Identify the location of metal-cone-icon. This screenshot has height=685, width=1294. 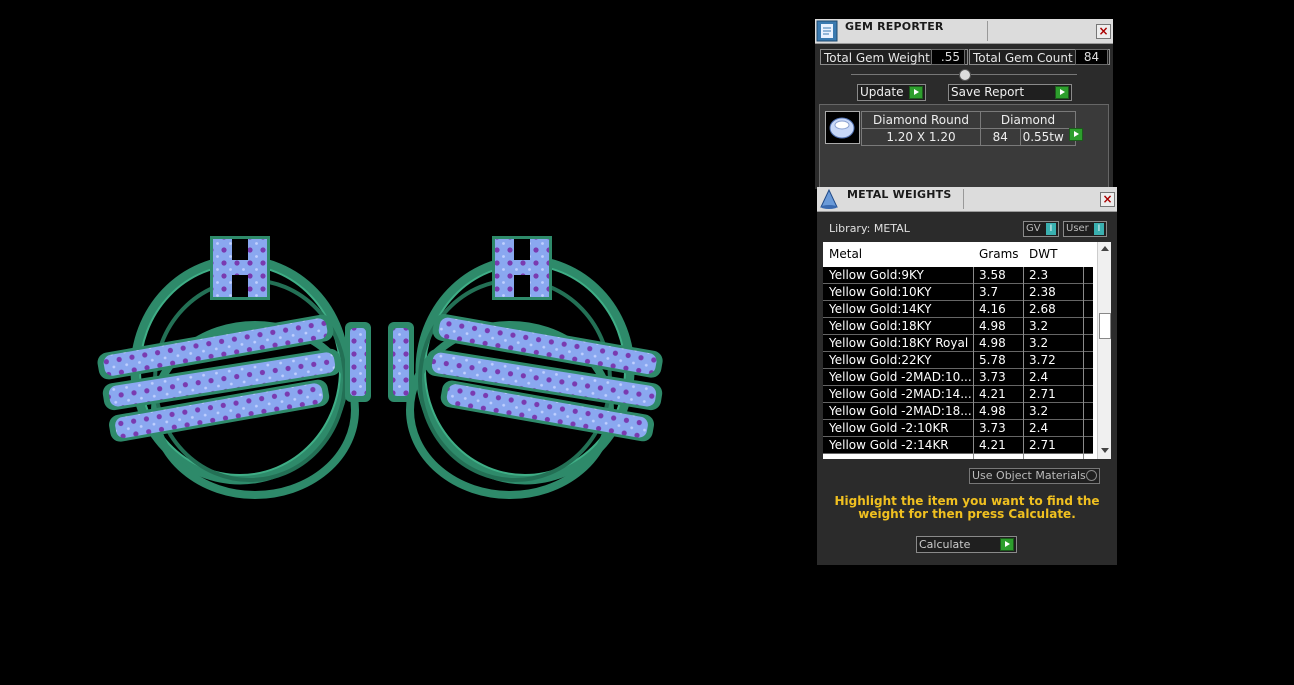
(829, 199).